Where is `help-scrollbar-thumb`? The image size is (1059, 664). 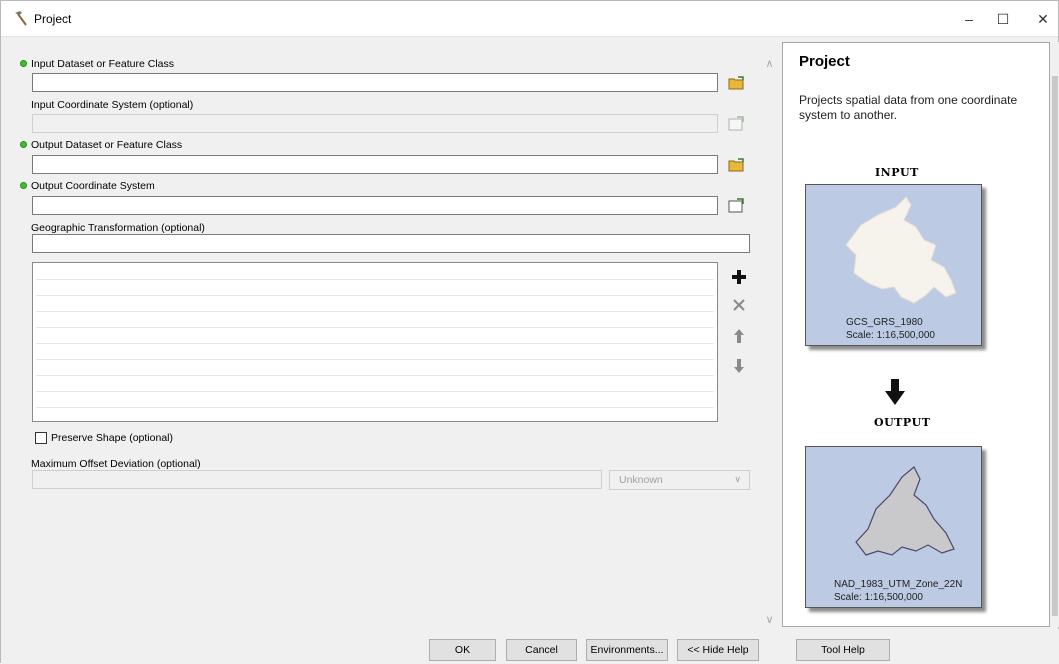 help-scrollbar-thumb is located at coordinates (1055, 346).